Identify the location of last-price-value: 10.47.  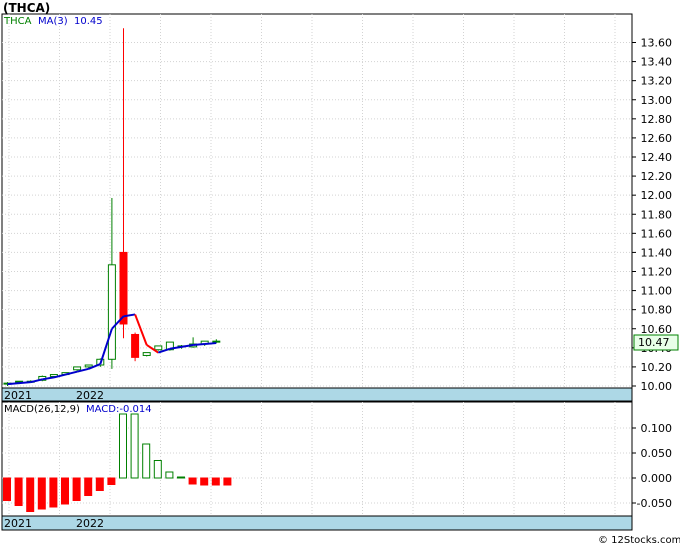
(654, 342).